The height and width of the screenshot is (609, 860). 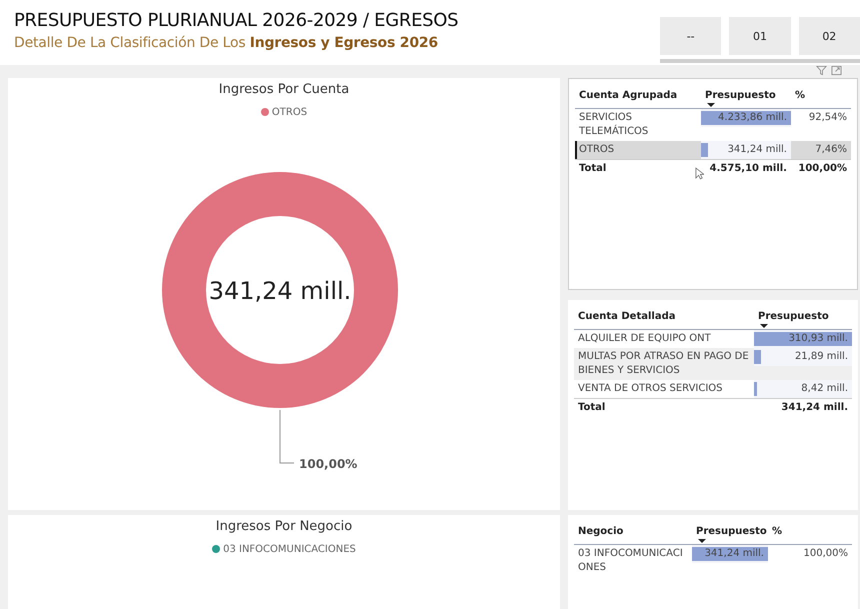 What do you see at coordinates (613, 124) in the screenshot?
I see `table-cell: SERVICIOS TELEMÁTICOS` at bounding box center [613, 124].